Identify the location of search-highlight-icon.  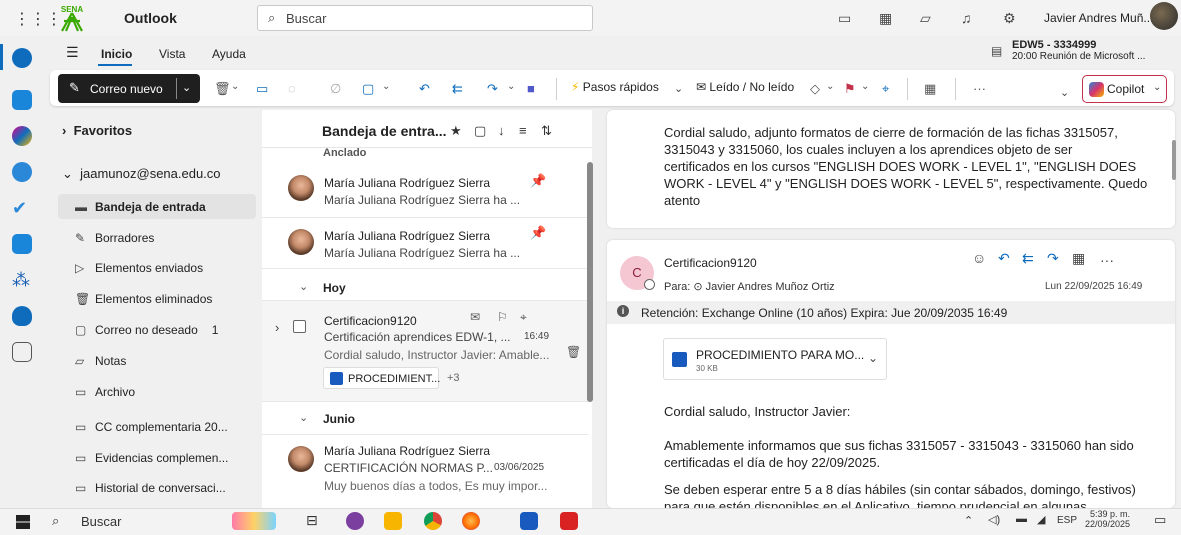
(254, 521).